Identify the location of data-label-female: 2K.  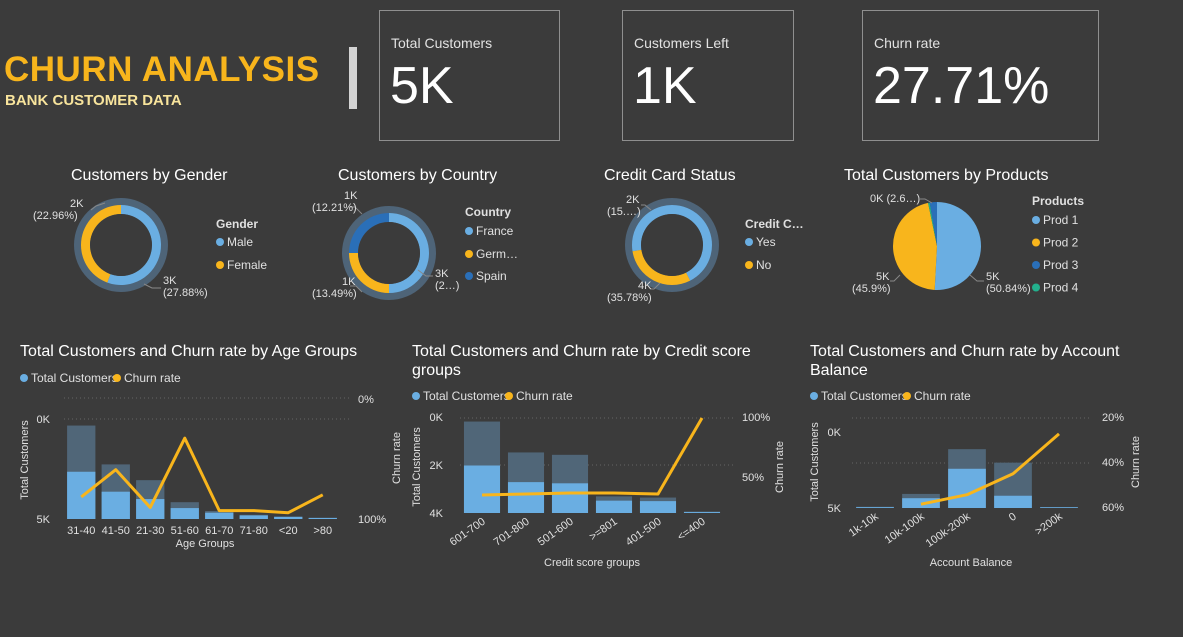
(77, 204).